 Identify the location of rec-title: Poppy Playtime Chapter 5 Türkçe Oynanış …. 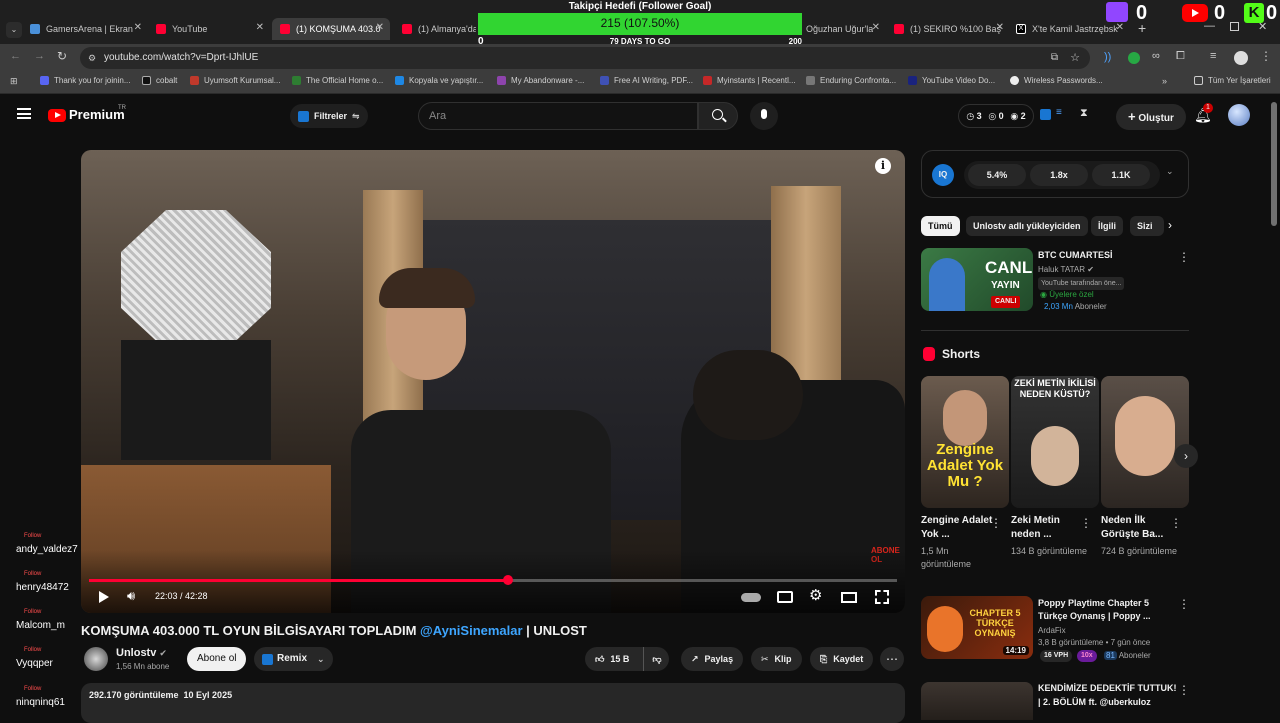
(1103, 610).